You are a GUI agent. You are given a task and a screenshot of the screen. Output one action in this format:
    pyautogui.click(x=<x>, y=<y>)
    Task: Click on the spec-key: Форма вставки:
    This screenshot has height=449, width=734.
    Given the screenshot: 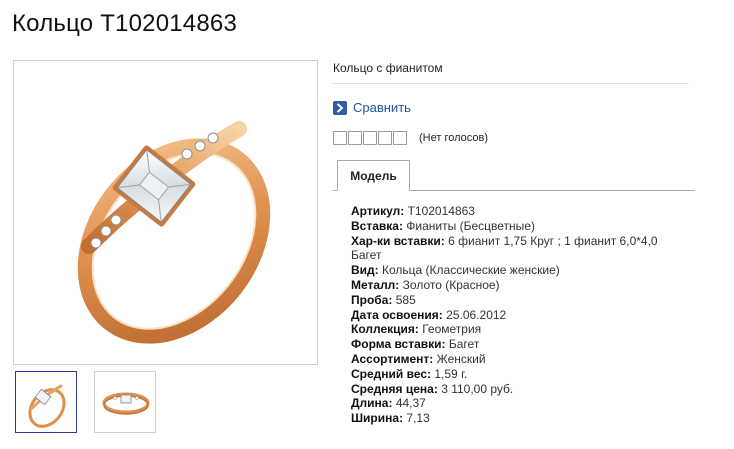 What is the action you would take?
    pyautogui.click(x=398, y=344)
    